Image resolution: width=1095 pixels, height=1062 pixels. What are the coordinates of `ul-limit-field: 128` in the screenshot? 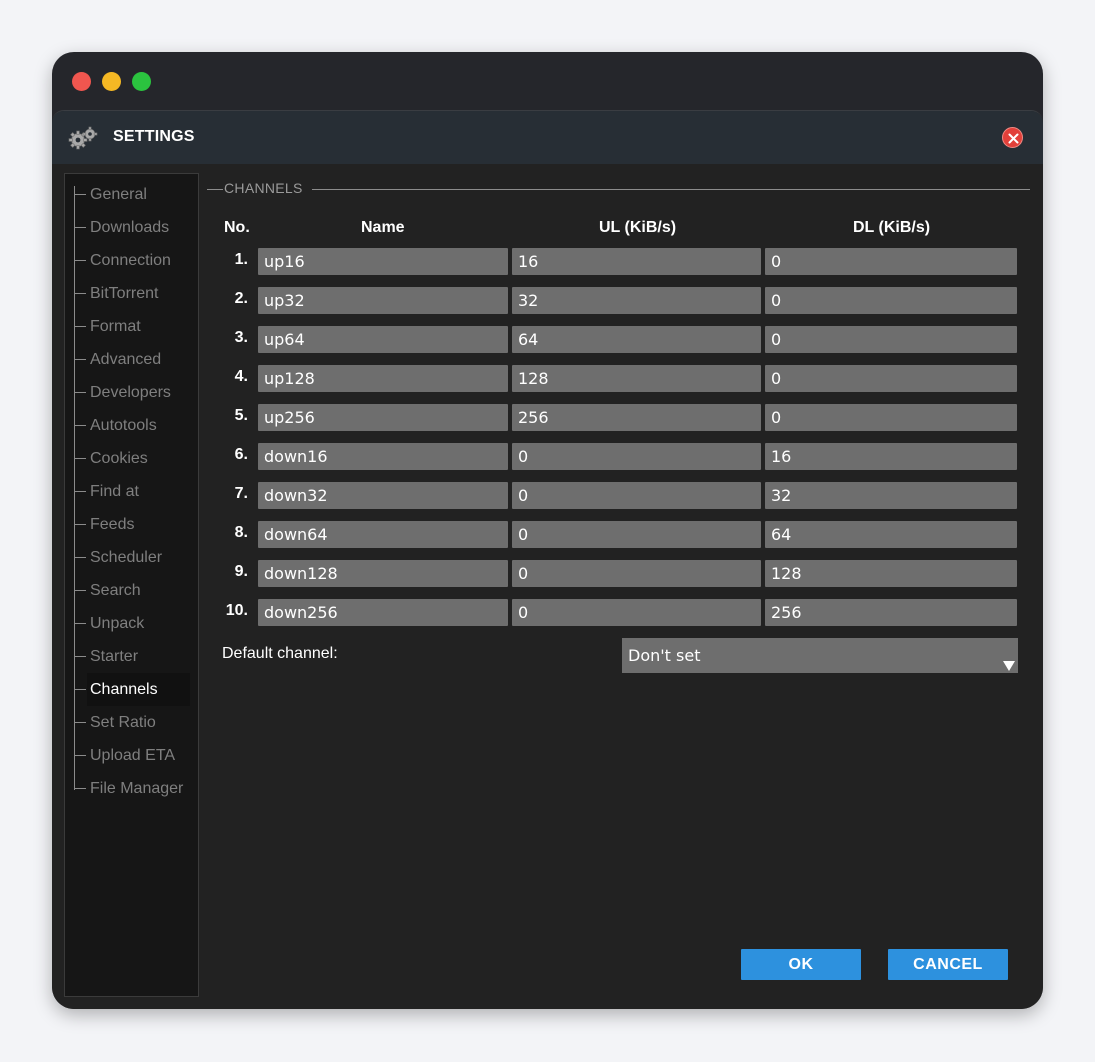 It's located at (636, 378).